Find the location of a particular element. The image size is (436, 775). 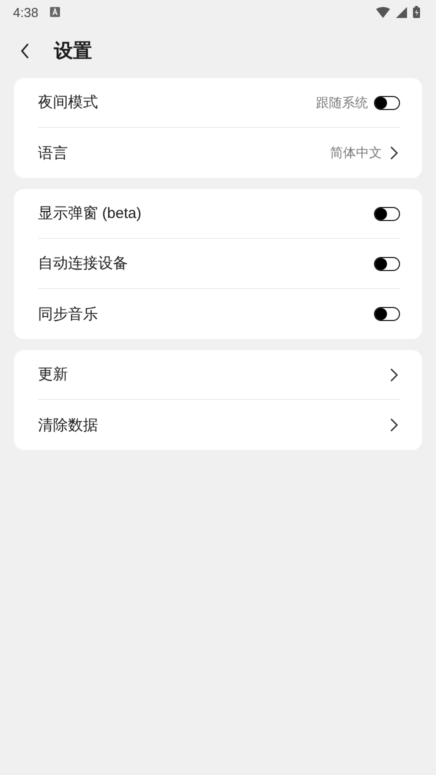

wifi-icon is located at coordinates (383, 12).